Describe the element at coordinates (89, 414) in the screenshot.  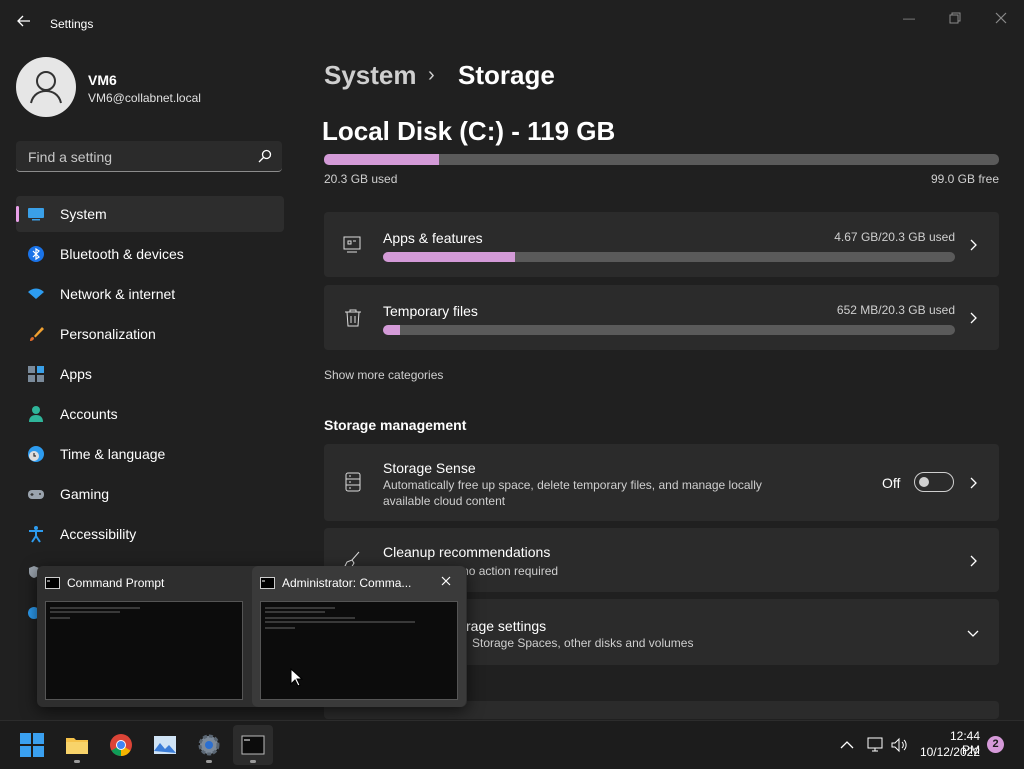
I see `sidebar-item-label: Accounts` at that location.